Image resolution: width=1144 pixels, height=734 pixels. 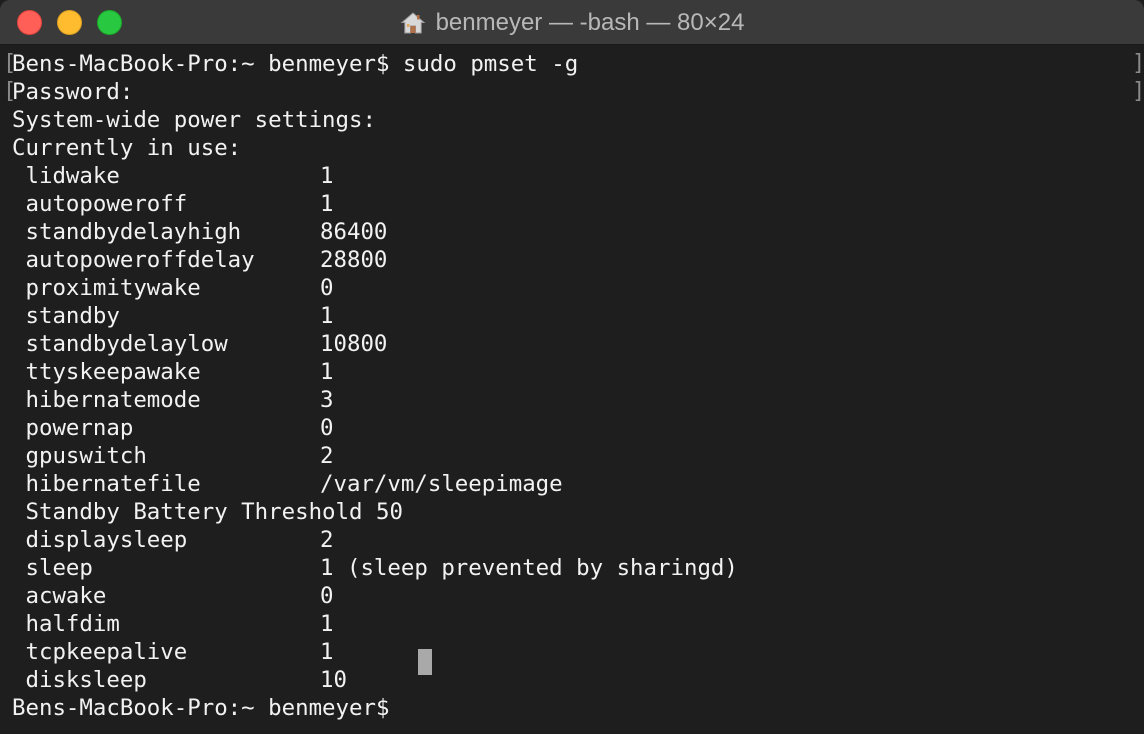 What do you see at coordinates (590, 22) in the screenshot?
I see `window-title-text: benmeyer — -bash — 80×24` at bounding box center [590, 22].